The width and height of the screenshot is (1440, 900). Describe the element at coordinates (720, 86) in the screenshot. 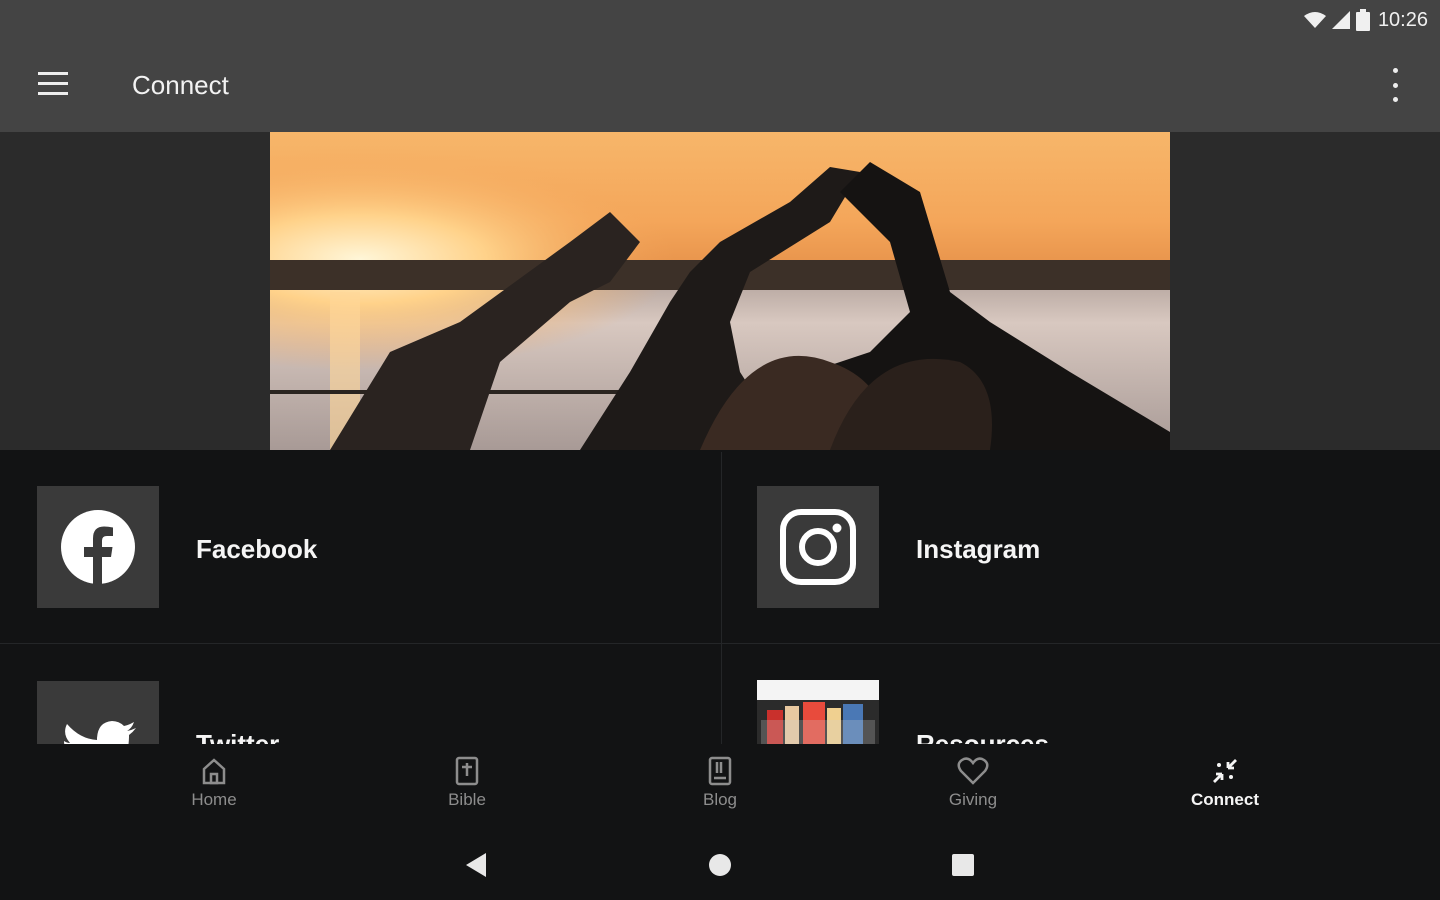

I see `app-bar: Connect` at that location.